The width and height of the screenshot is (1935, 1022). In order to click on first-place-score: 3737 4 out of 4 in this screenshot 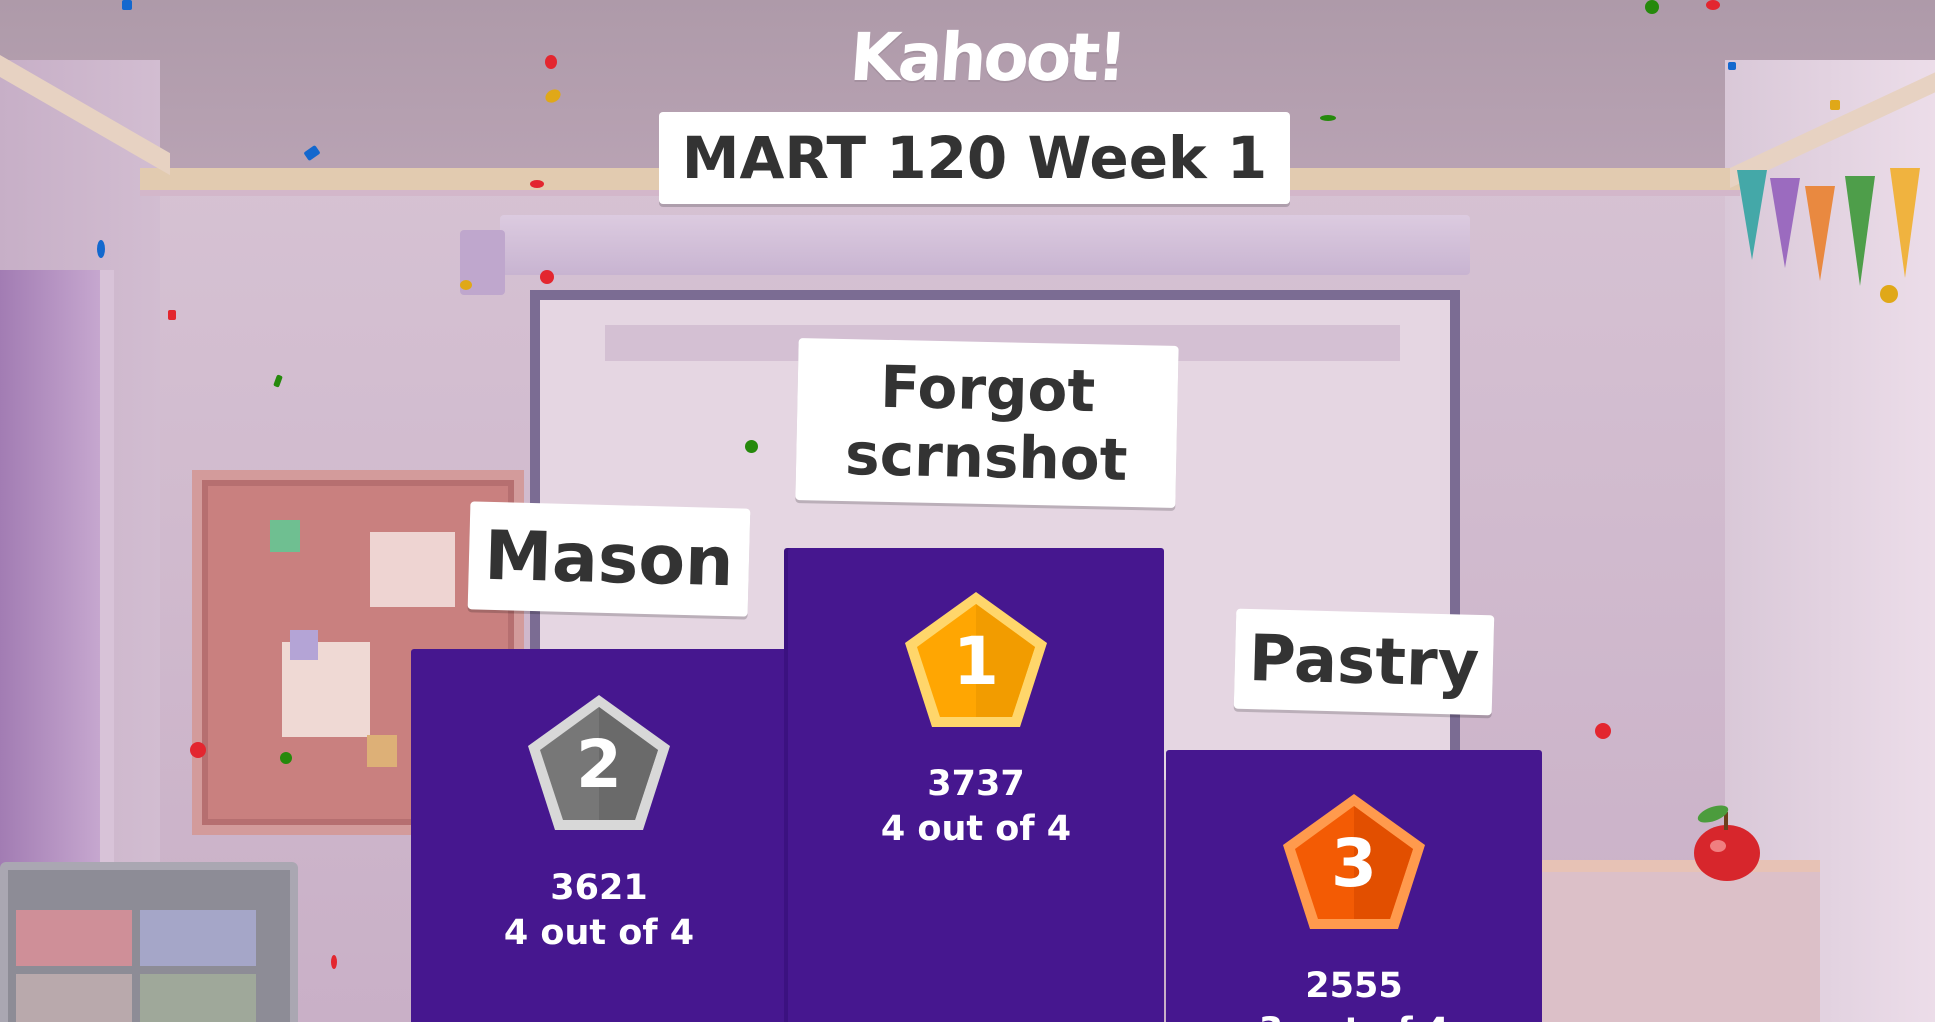, I will do `click(976, 807)`.